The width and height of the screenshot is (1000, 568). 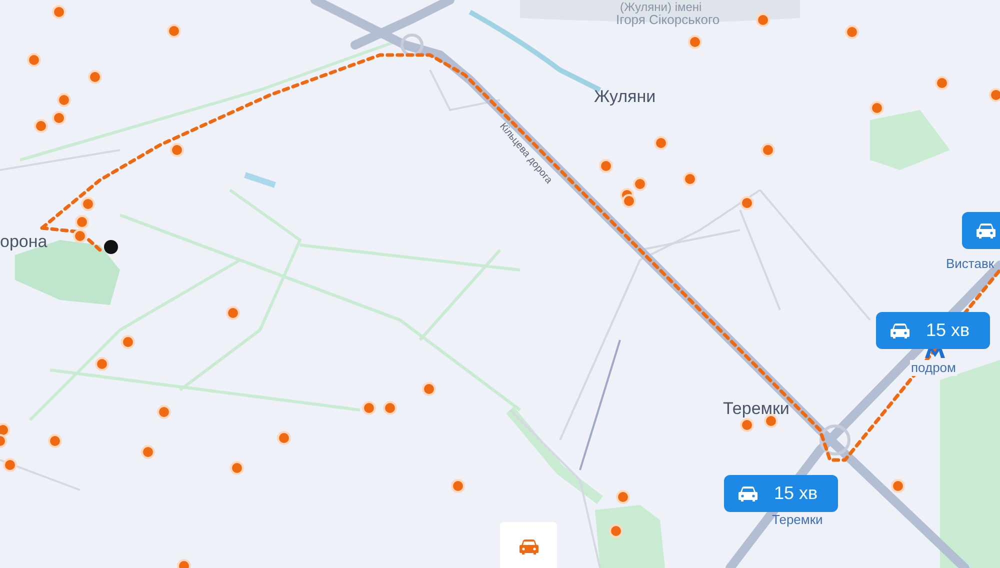 What do you see at coordinates (970, 264) in the screenshot?
I see `place-label: Виставк` at bounding box center [970, 264].